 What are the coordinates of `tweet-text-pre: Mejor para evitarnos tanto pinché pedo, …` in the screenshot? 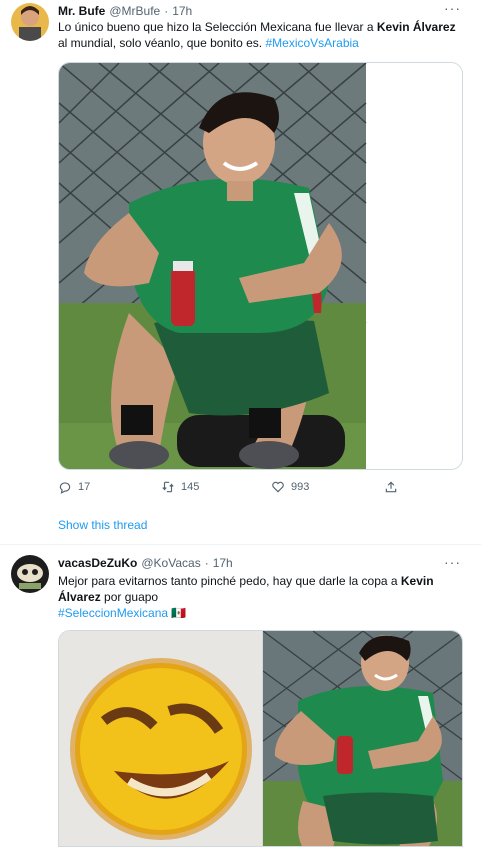 It's located at (229, 581).